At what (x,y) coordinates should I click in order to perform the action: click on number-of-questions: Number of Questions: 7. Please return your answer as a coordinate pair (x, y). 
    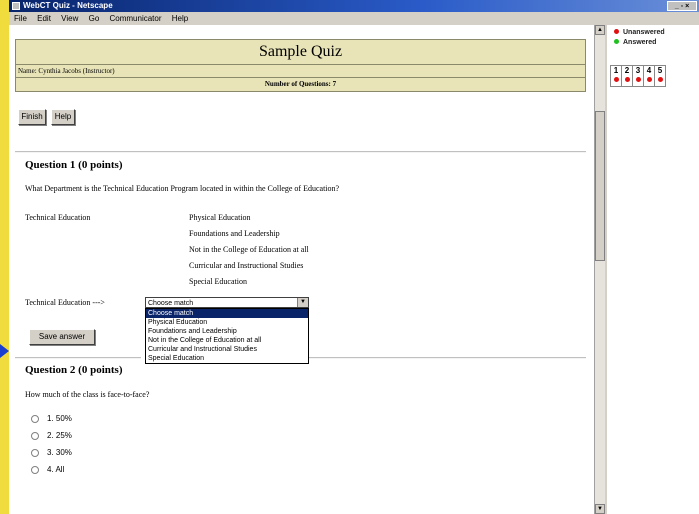
    Looking at the image, I should click on (300, 84).